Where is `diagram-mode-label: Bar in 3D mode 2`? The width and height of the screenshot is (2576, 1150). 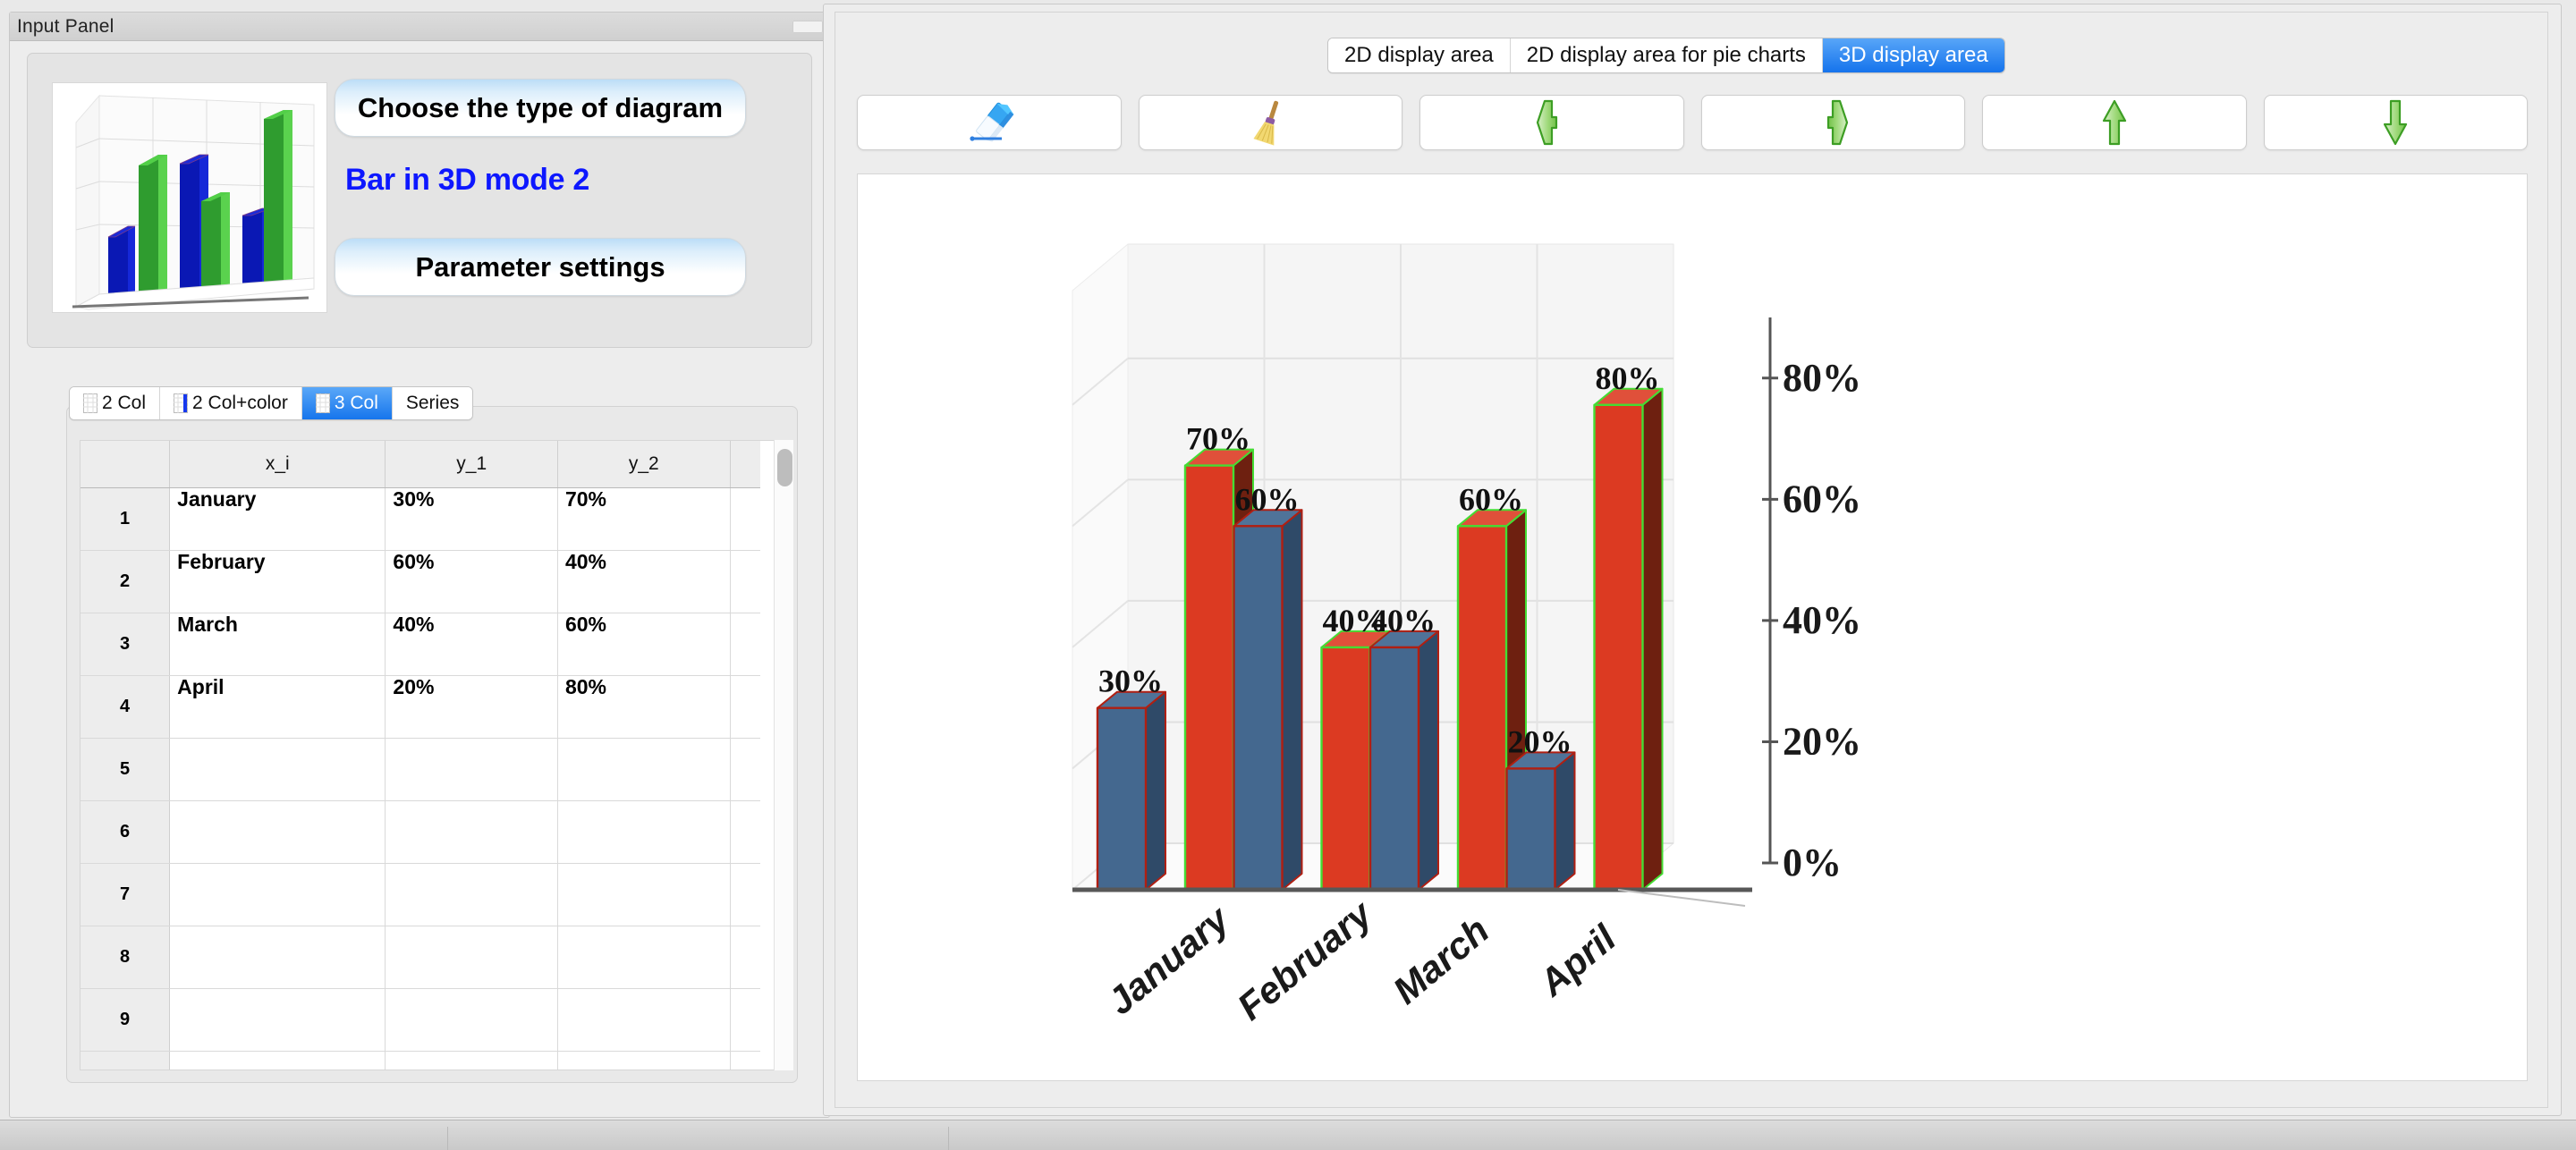 diagram-mode-label: Bar in 3D mode 2 is located at coordinates (467, 180).